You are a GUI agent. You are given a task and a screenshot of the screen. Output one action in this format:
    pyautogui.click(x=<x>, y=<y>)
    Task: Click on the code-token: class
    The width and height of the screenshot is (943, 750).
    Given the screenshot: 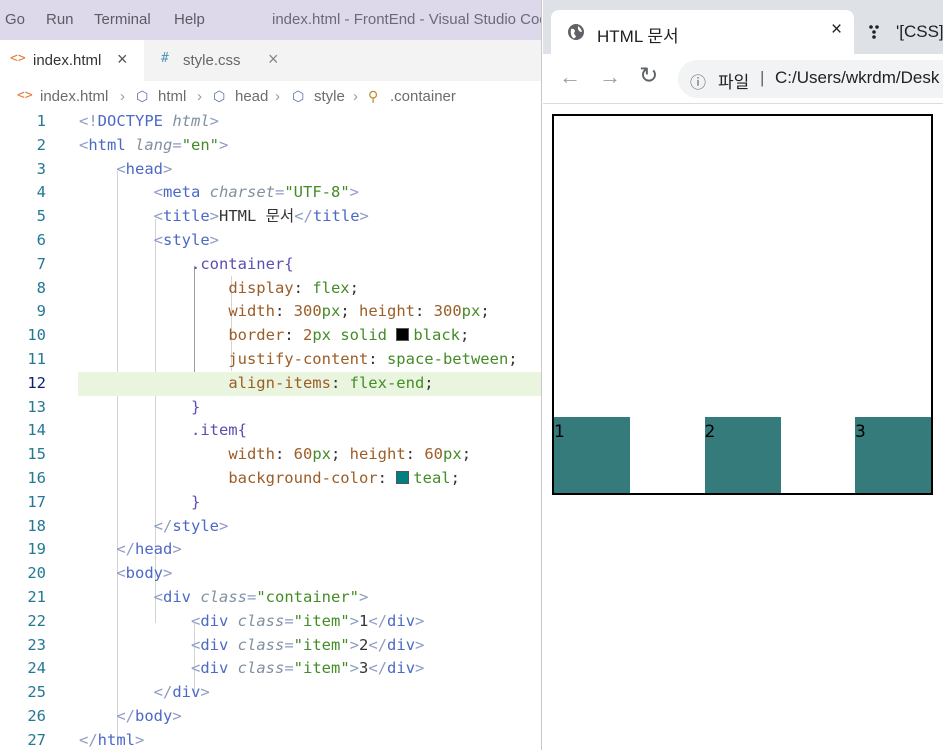 What is the action you would take?
    pyautogui.click(x=261, y=644)
    